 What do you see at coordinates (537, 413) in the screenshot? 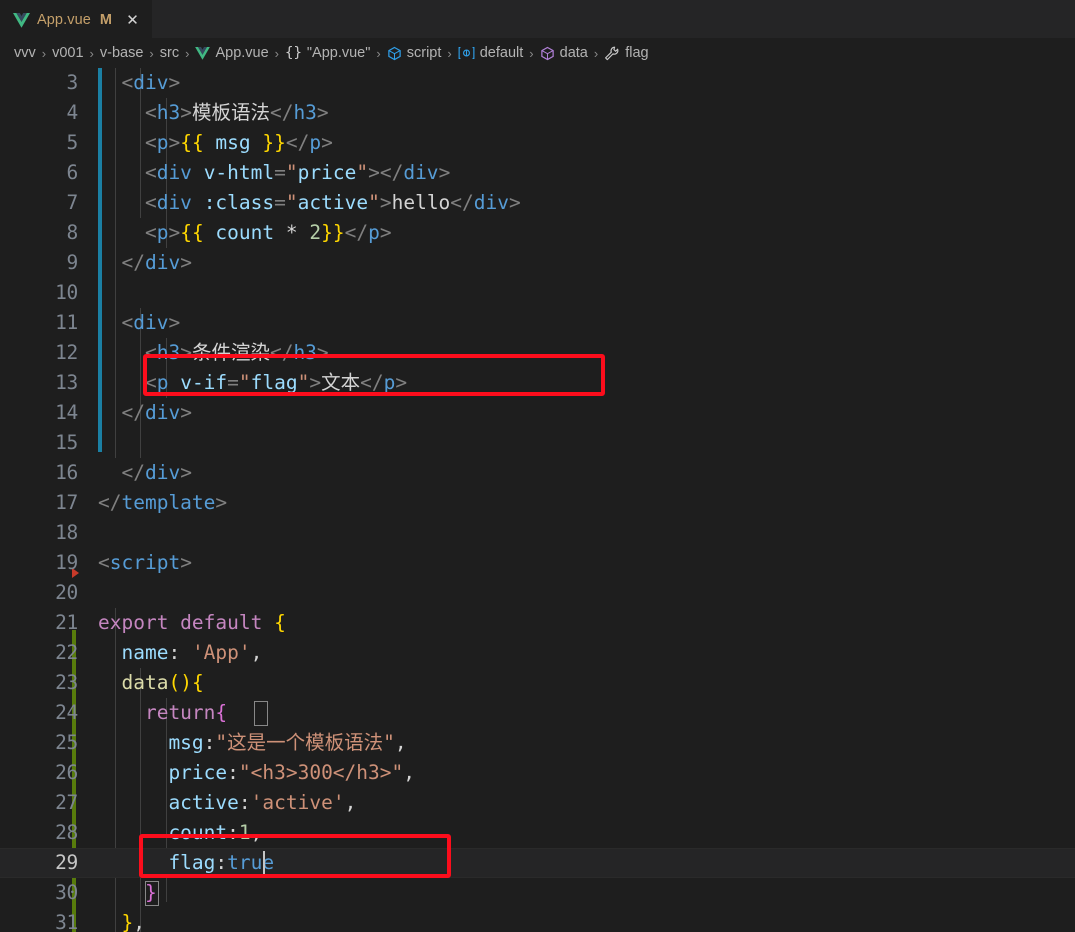
I see `code-line: 14 </div>` at bounding box center [537, 413].